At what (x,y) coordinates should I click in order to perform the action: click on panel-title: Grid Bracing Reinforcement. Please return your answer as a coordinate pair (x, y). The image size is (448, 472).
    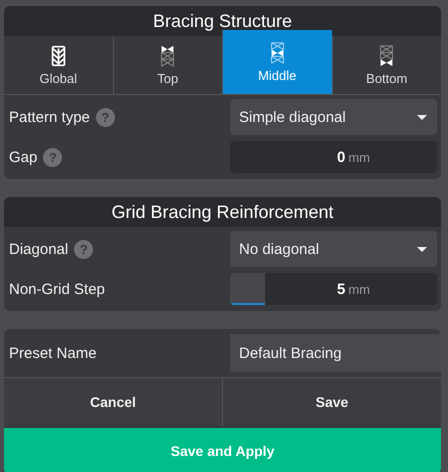
    Looking at the image, I should click on (222, 212).